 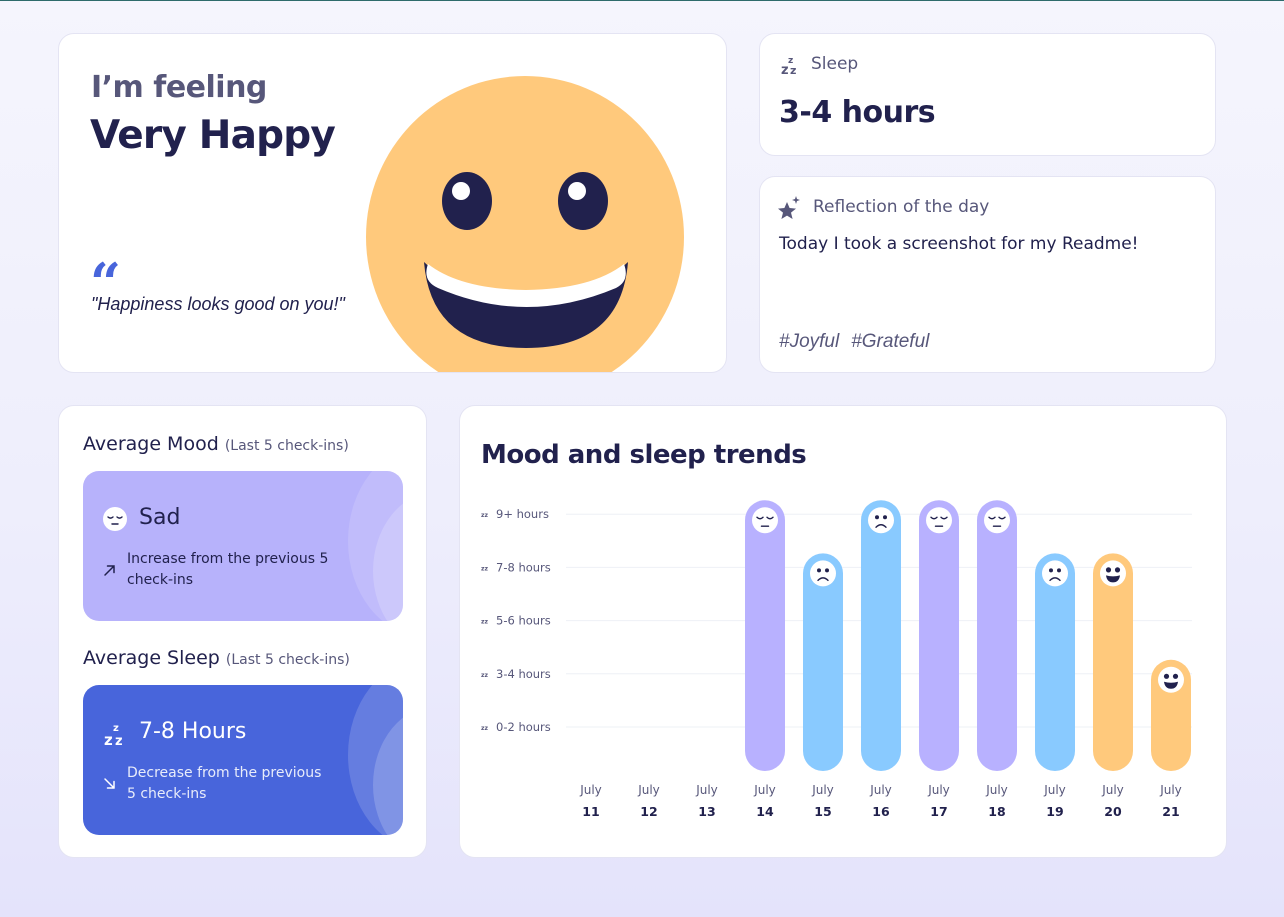 What do you see at coordinates (193, 731) in the screenshot?
I see `average-sleep-value: 7-8 Hours` at bounding box center [193, 731].